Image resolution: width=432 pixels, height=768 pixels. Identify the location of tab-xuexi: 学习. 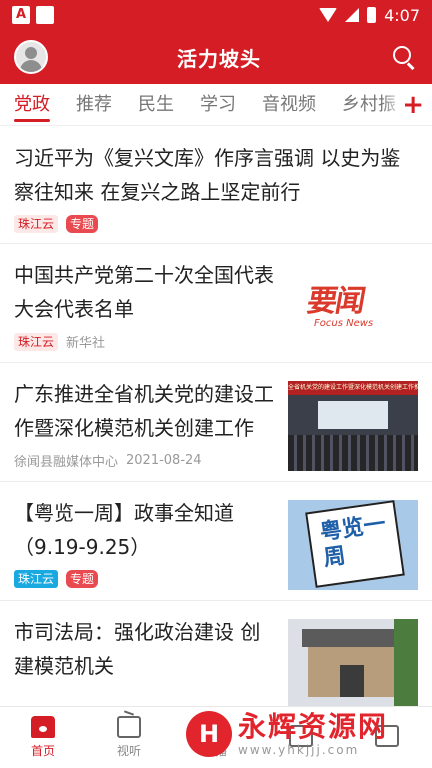
(218, 104).